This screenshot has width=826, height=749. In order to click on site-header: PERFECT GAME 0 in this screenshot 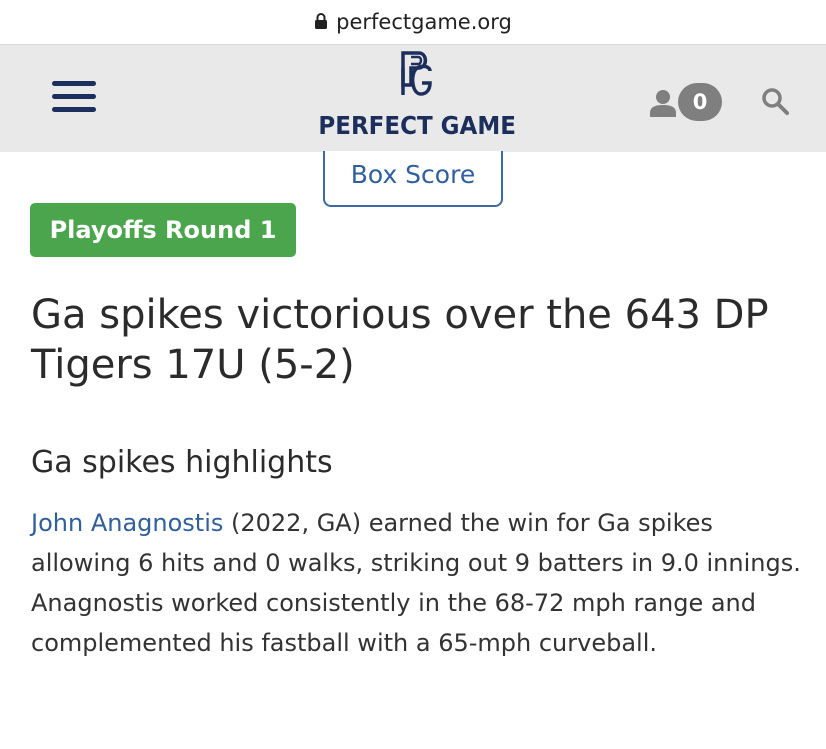, I will do `click(413, 98)`.